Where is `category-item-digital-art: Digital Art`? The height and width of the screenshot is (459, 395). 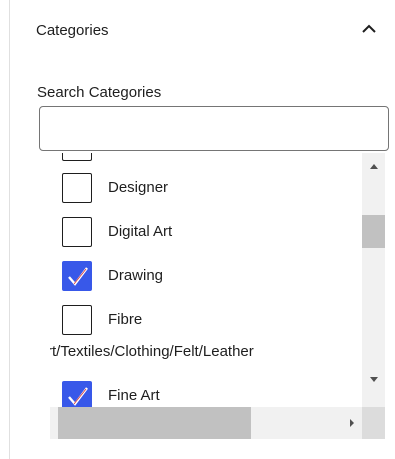
category-item-digital-art: Digital Art is located at coordinates (117, 232).